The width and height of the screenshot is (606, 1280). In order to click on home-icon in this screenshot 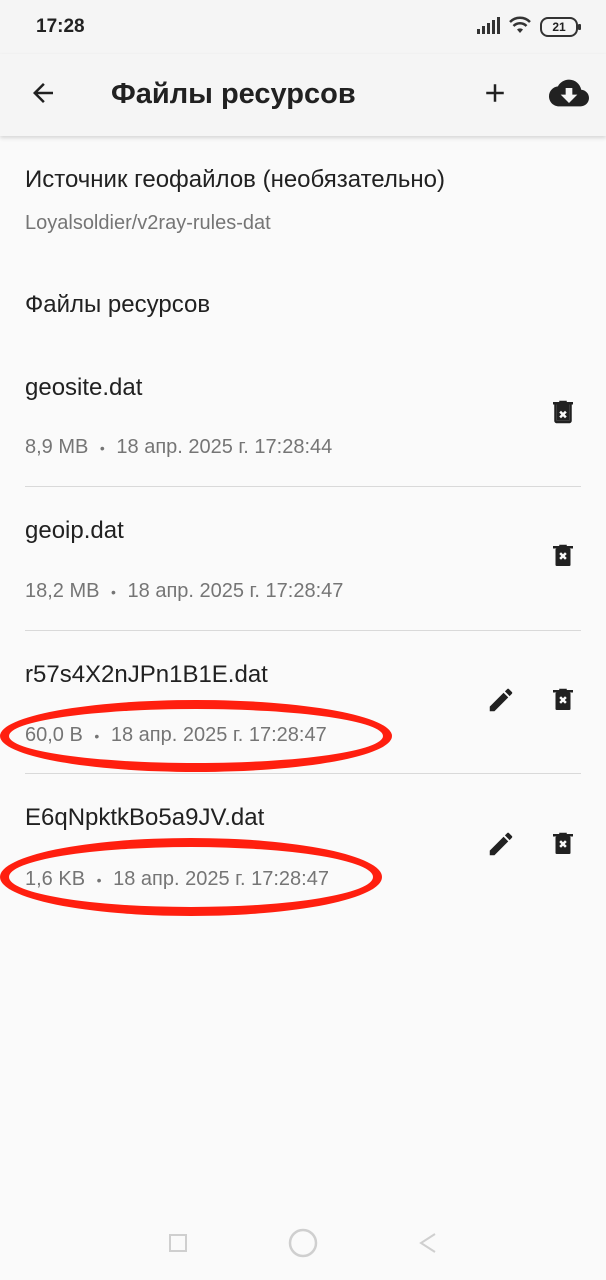, I will do `click(303, 1245)`.